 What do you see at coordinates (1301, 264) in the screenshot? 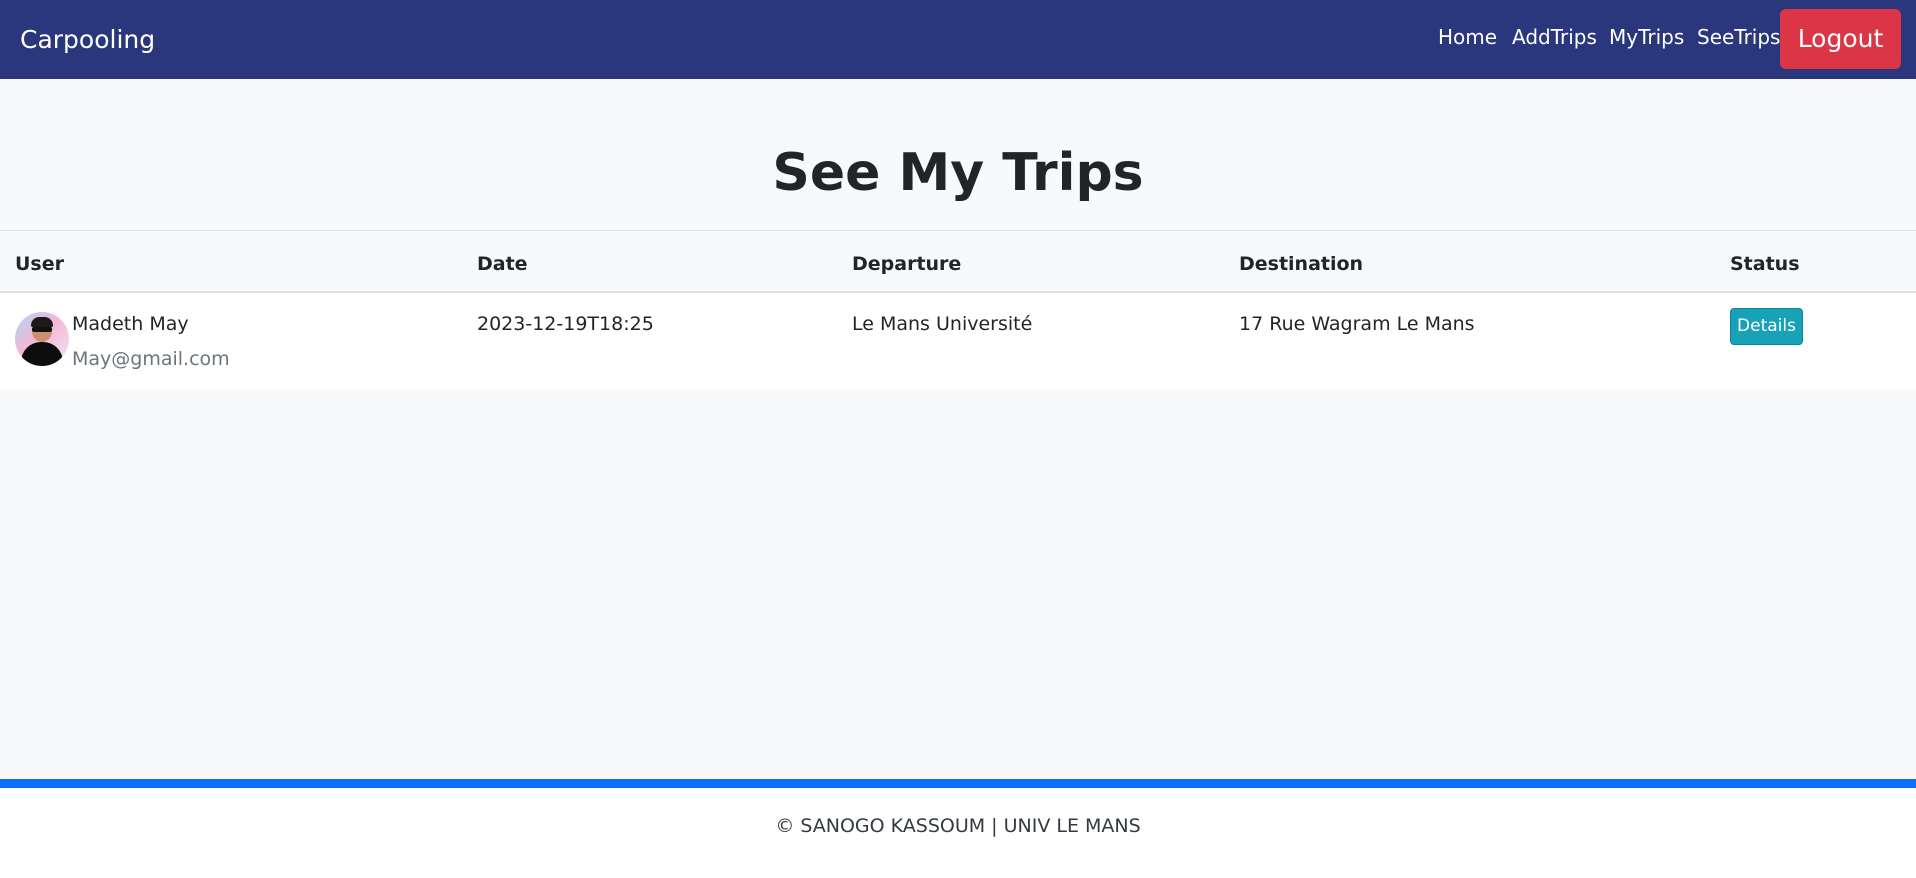
I see `col-destination: Destination` at bounding box center [1301, 264].